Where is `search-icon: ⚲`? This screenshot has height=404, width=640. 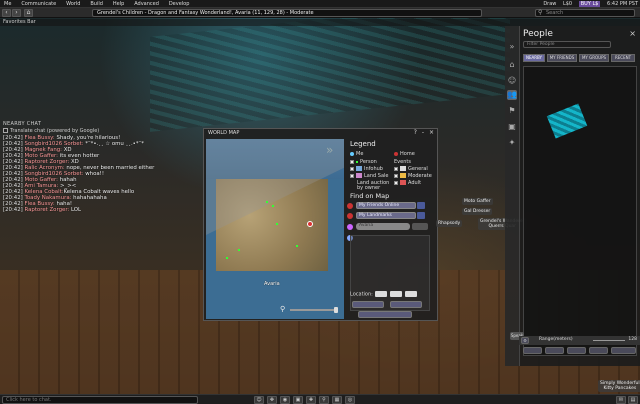
search-icon: ⚲ is located at coordinates (540, 12).